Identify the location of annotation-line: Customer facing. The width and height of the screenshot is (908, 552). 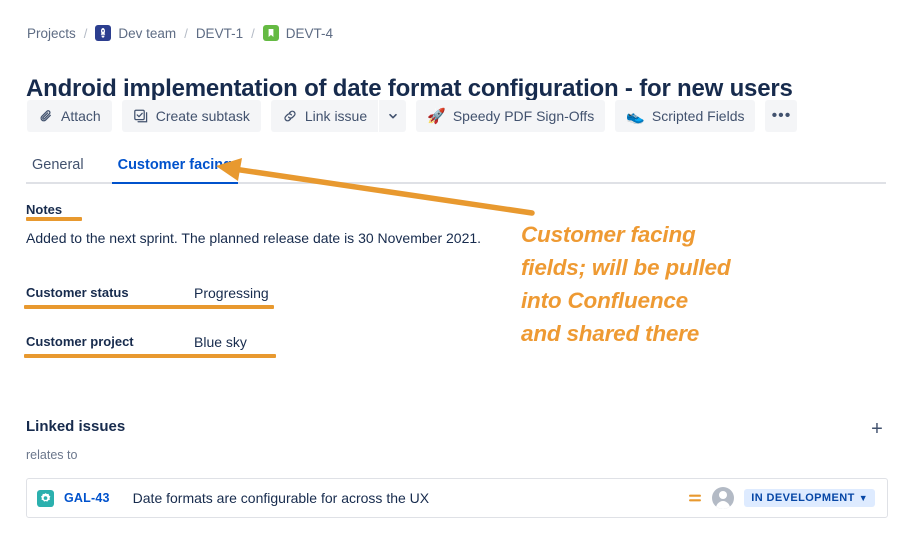
(608, 234).